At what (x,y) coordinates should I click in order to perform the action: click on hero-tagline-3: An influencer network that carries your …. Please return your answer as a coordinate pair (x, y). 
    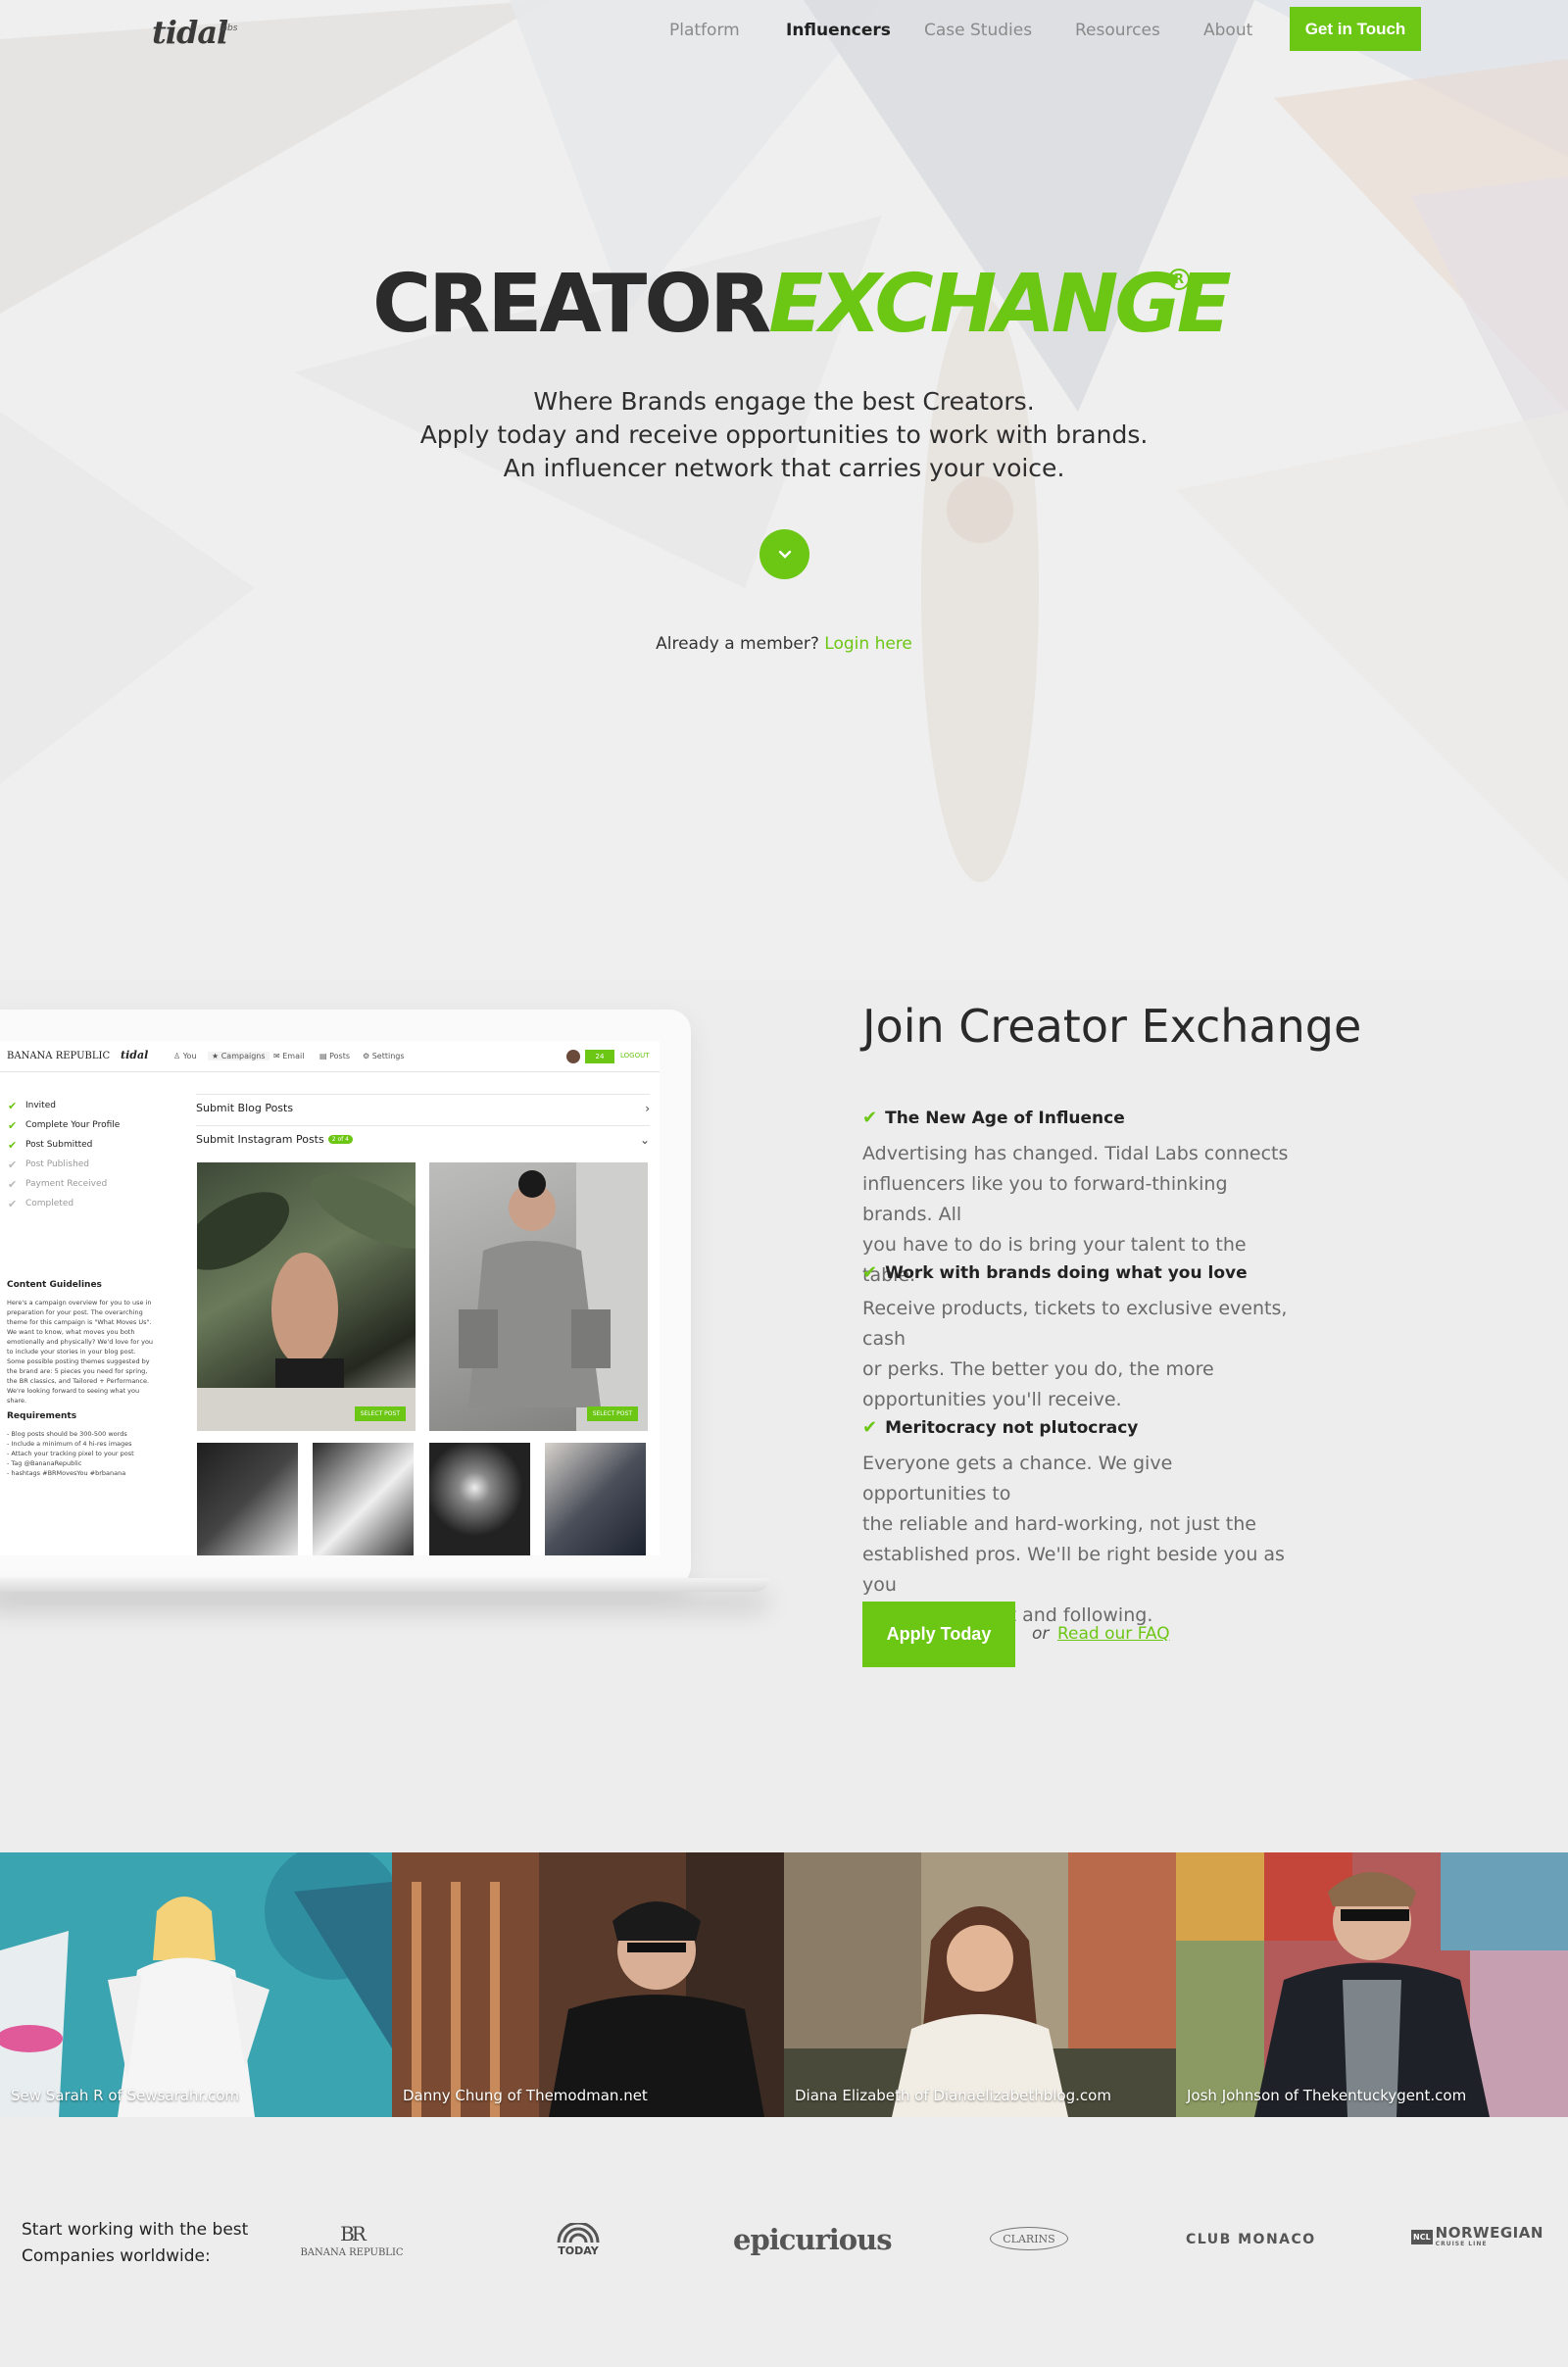
    Looking at the image, I should click on (784, 468).